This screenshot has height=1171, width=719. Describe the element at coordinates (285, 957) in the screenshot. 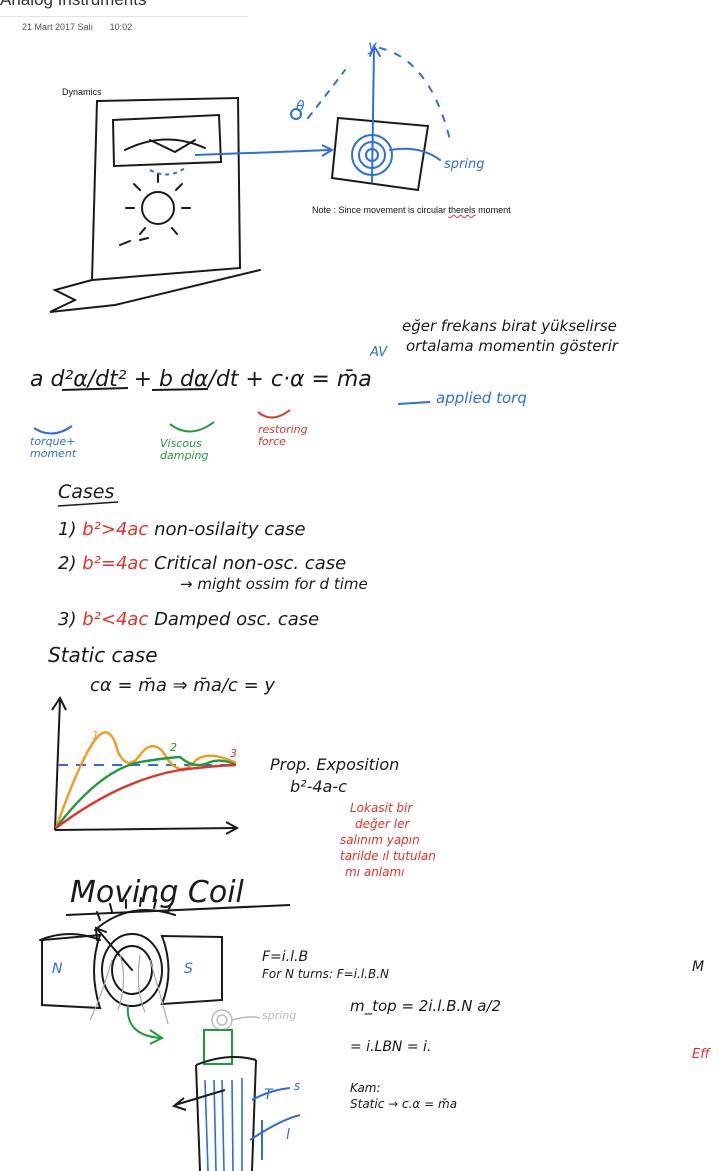

I see `force-equation: F=i.l.B` at that location.